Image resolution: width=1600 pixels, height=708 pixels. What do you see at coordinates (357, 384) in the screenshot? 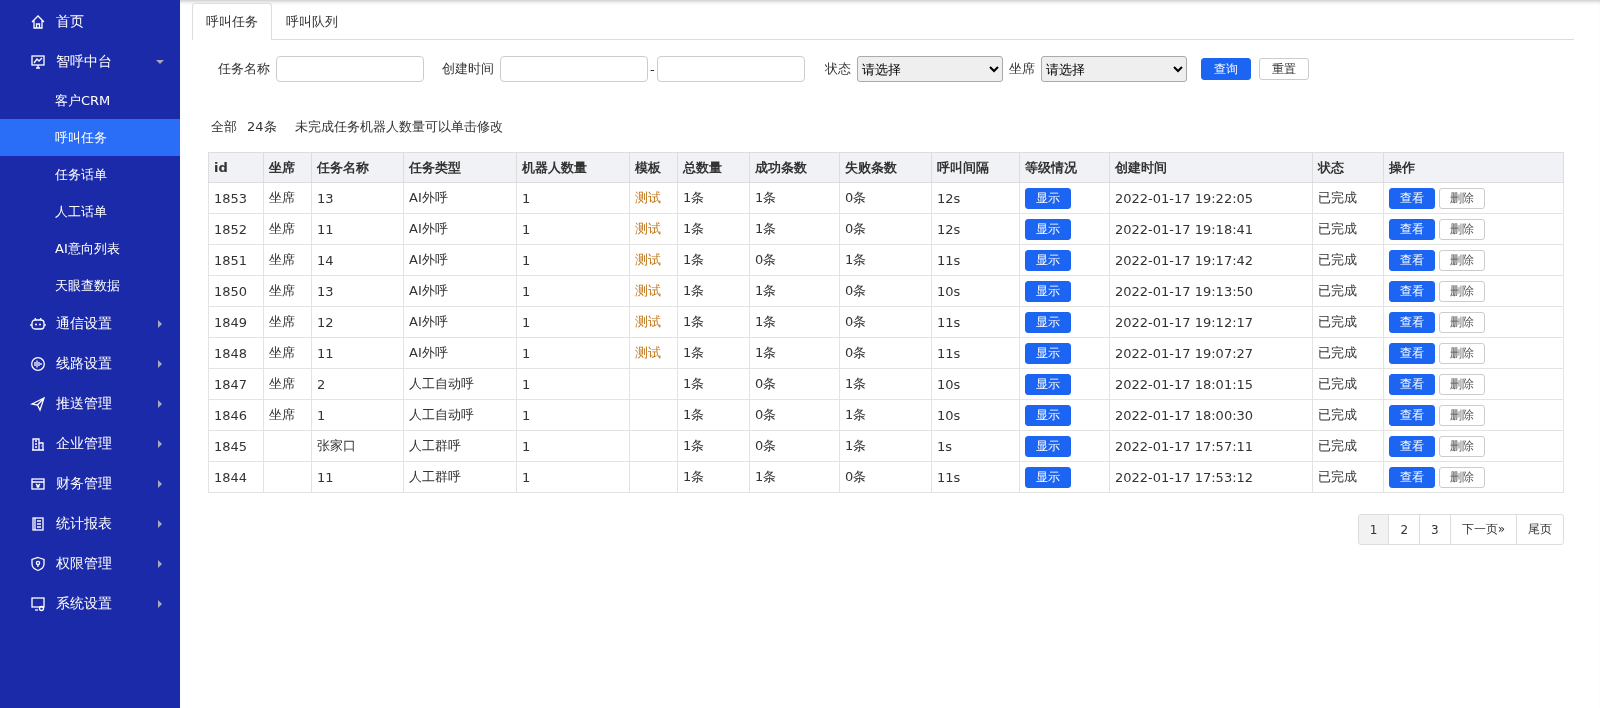
I see `table-cell: 2` at bounding box center [357, 384].